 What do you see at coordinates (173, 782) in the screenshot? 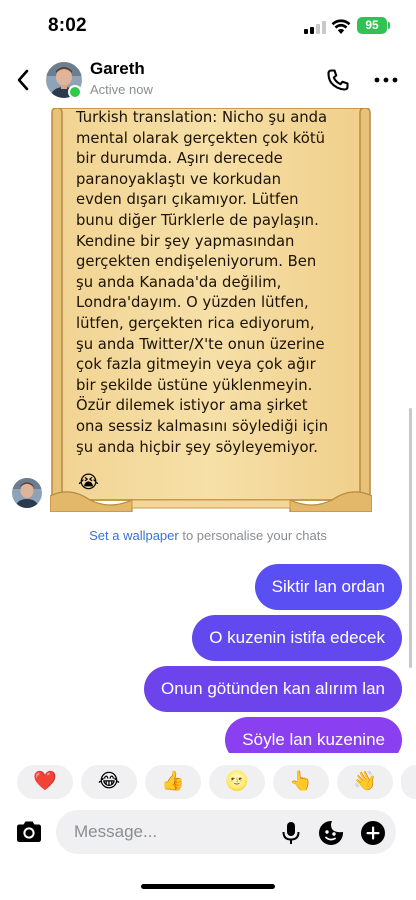
I see `reaction-thumbs-up-icon: 👍` at bounding box center [173, 782].